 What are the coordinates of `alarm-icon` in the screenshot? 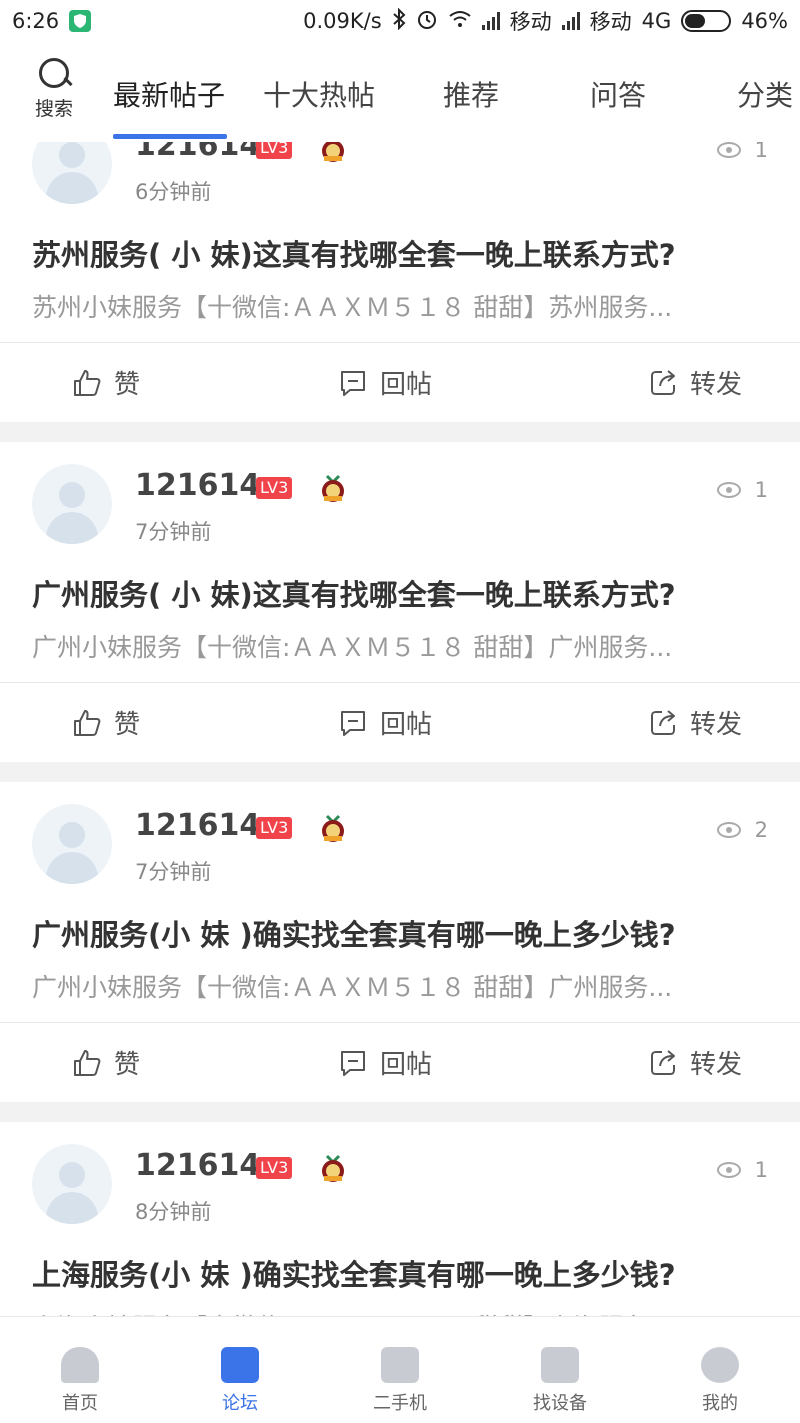 It's located at (427, 21).